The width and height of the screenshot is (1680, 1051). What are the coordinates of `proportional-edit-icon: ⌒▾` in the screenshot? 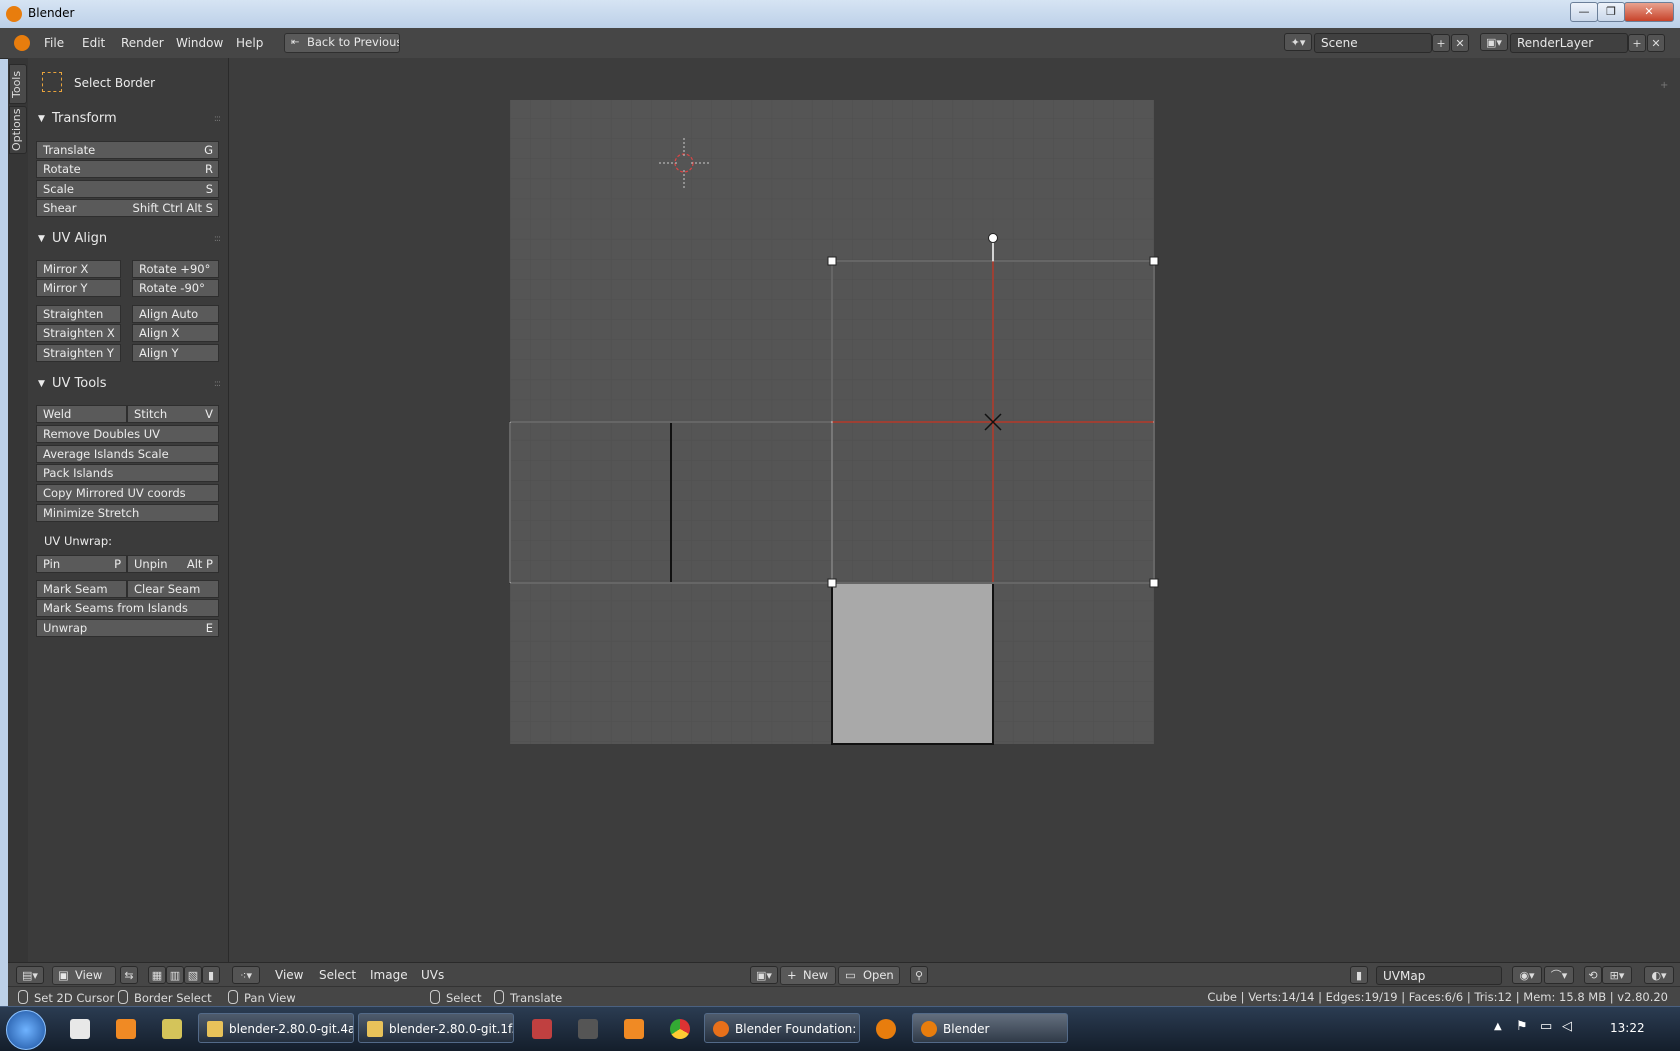 It's located at (1559, 975).